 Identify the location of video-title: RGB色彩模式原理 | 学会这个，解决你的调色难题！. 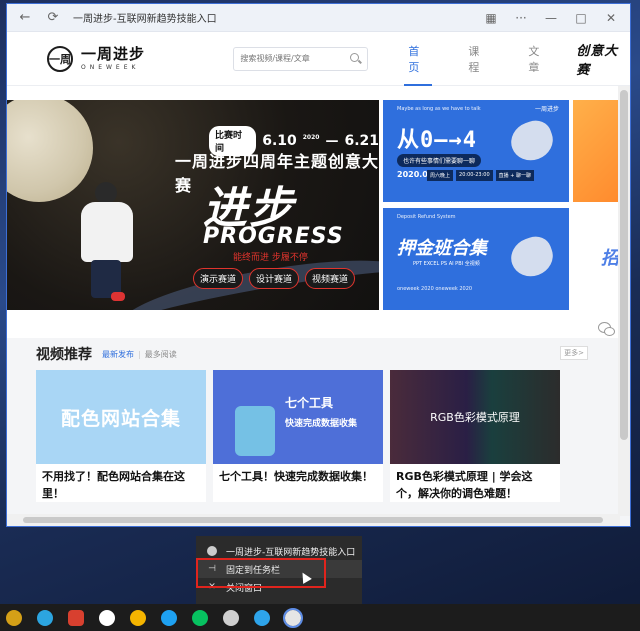
(475, 483).